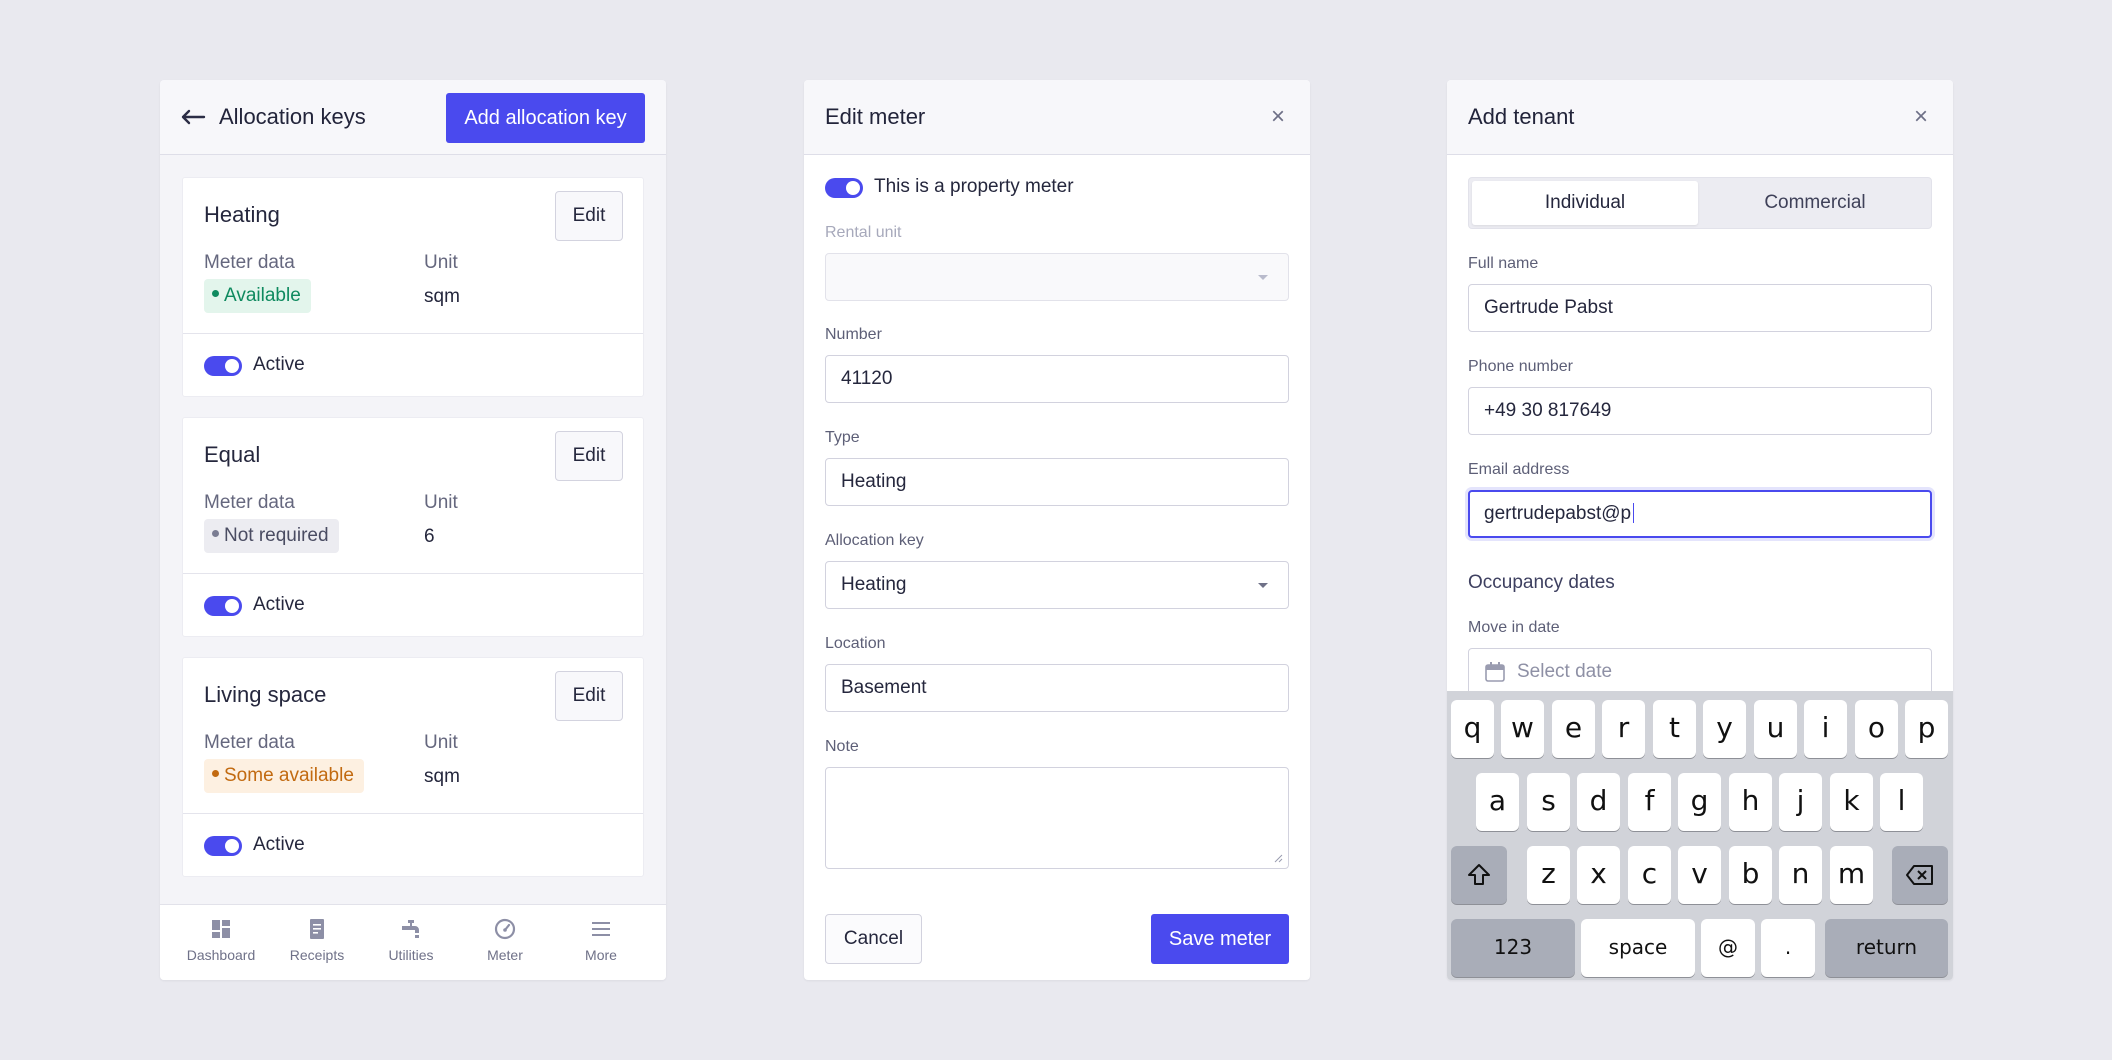  I want to click on email-input: gertrudepabst@p, so click(1700, 514).